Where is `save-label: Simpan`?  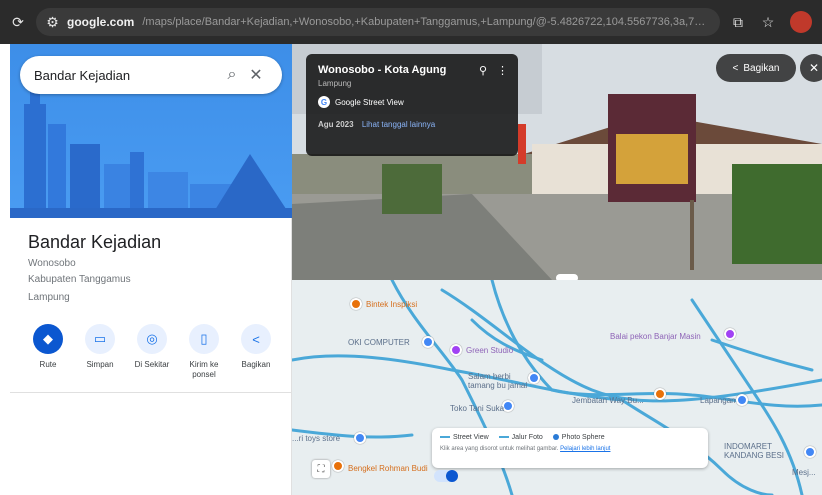 save-label: Simpan is located at coordinates (100, 364).